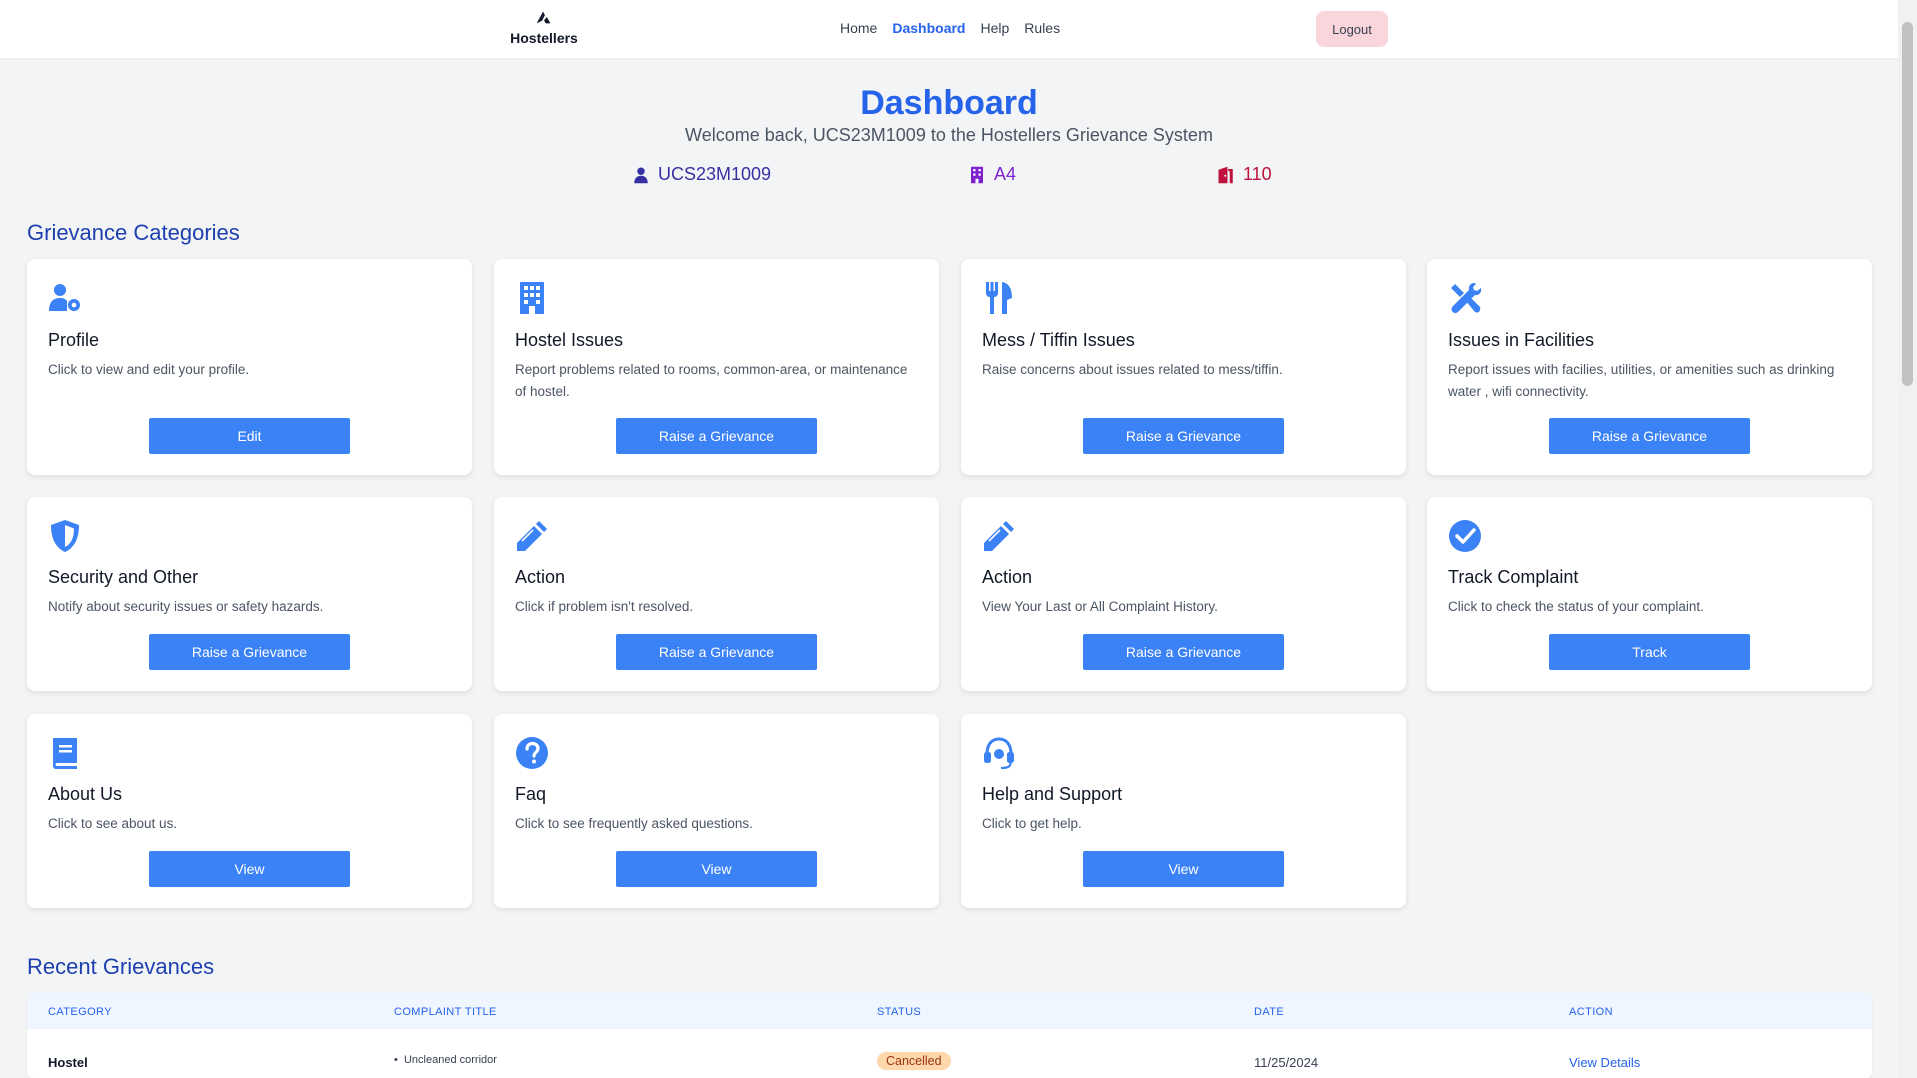 The image size is (1917, 1078). I want to click on nav-link-dashboard: Dashboard, so click(928, 28).